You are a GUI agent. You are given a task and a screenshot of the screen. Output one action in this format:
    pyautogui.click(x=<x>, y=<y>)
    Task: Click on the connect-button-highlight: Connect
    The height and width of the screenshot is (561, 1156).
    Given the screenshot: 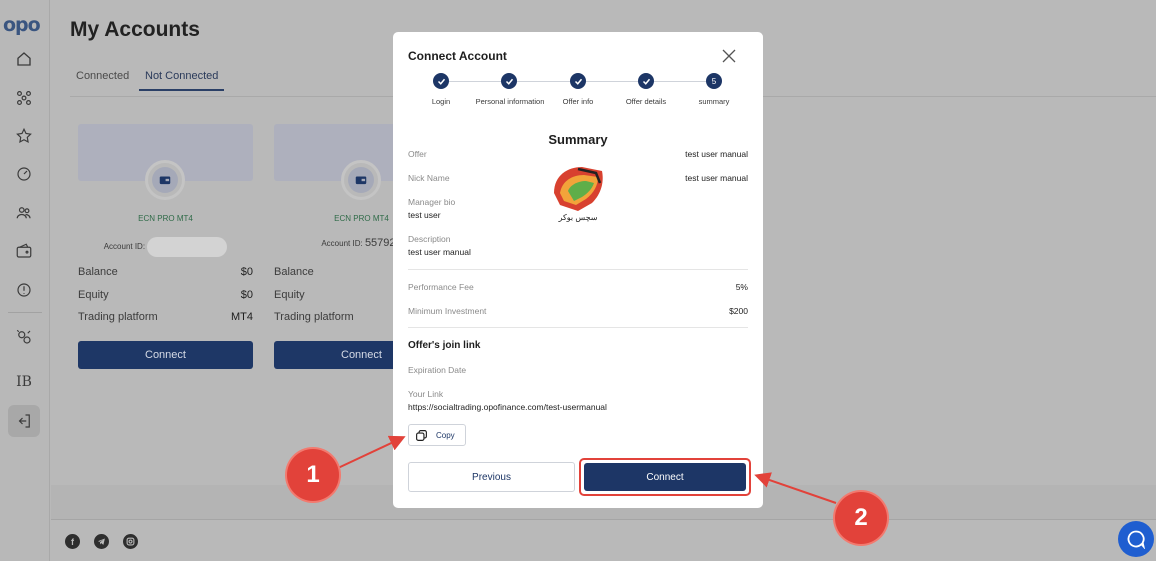 What is the action you would take?
    pyautogui.click(x=665, y=477)
    